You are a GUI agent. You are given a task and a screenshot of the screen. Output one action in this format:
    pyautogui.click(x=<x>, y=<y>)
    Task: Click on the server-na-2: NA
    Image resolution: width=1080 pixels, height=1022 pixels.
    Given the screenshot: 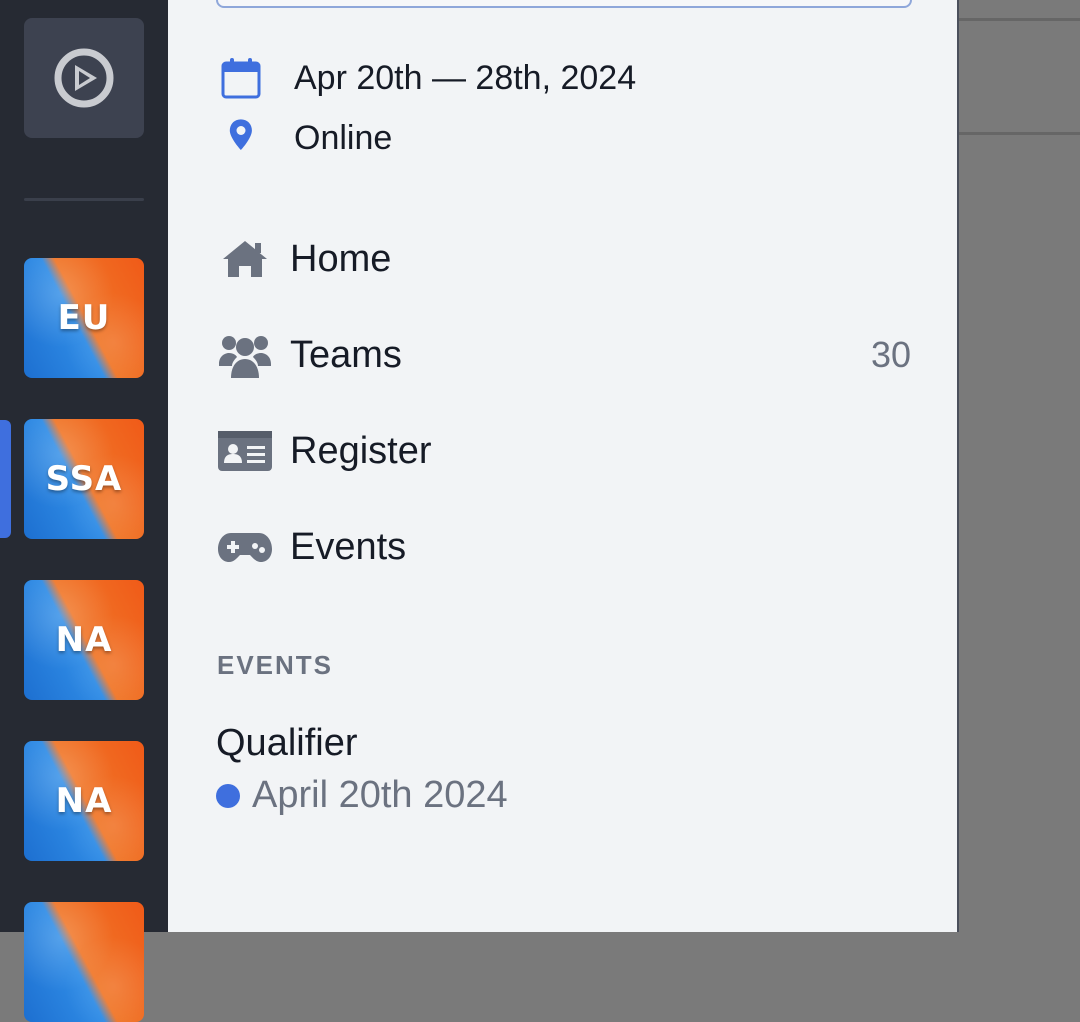 What is the action you would take?
    pyautogui.click(x=84, y=801)
    